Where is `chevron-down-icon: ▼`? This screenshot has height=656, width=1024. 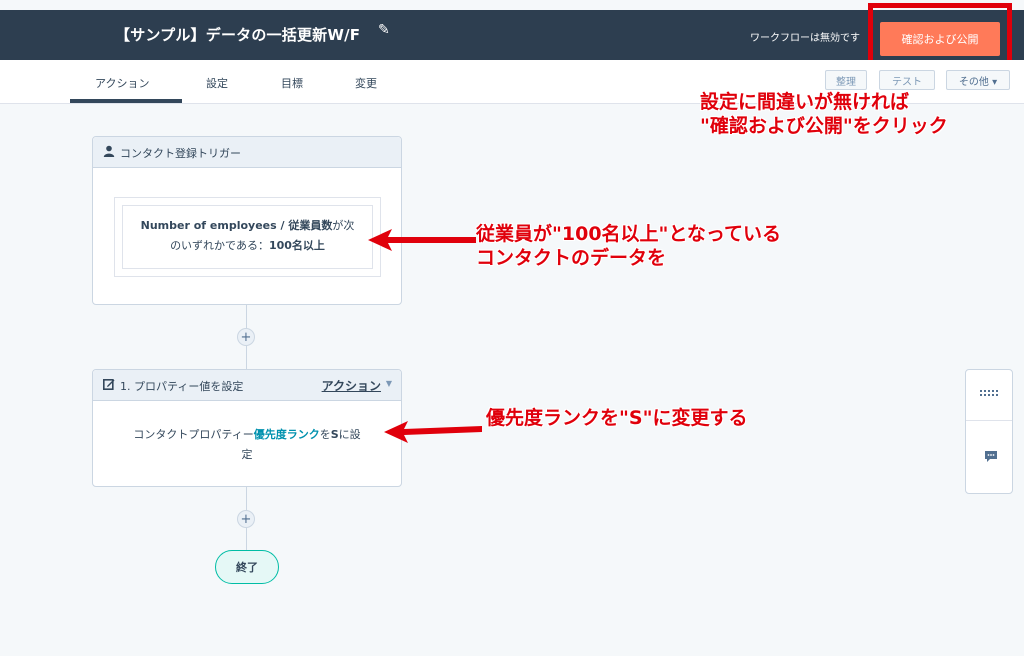
chevron-down-icon: ▼ is located at coordinates (389, 383).